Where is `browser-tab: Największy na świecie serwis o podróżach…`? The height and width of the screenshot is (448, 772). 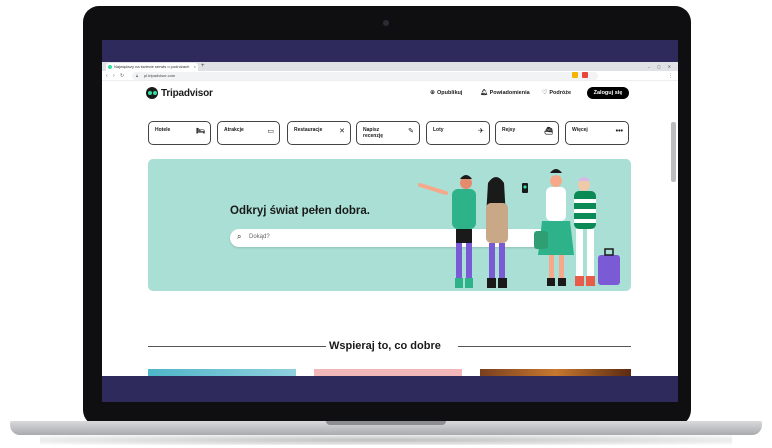
browser-tab: Największy na świecie serwis o podróżach… is located at coordinates (152, 67).